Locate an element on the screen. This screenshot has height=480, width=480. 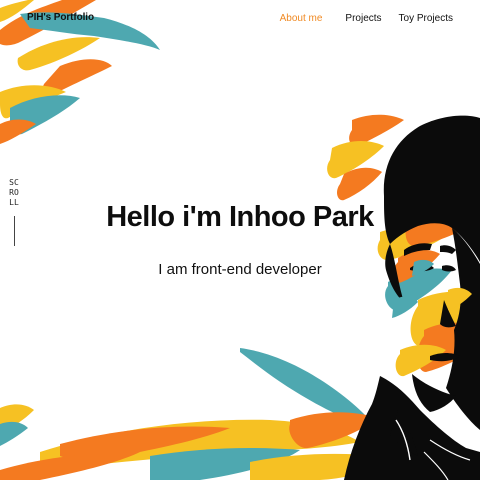
site-logo: PIH's Portfolio is located at coordinates (60, 17).